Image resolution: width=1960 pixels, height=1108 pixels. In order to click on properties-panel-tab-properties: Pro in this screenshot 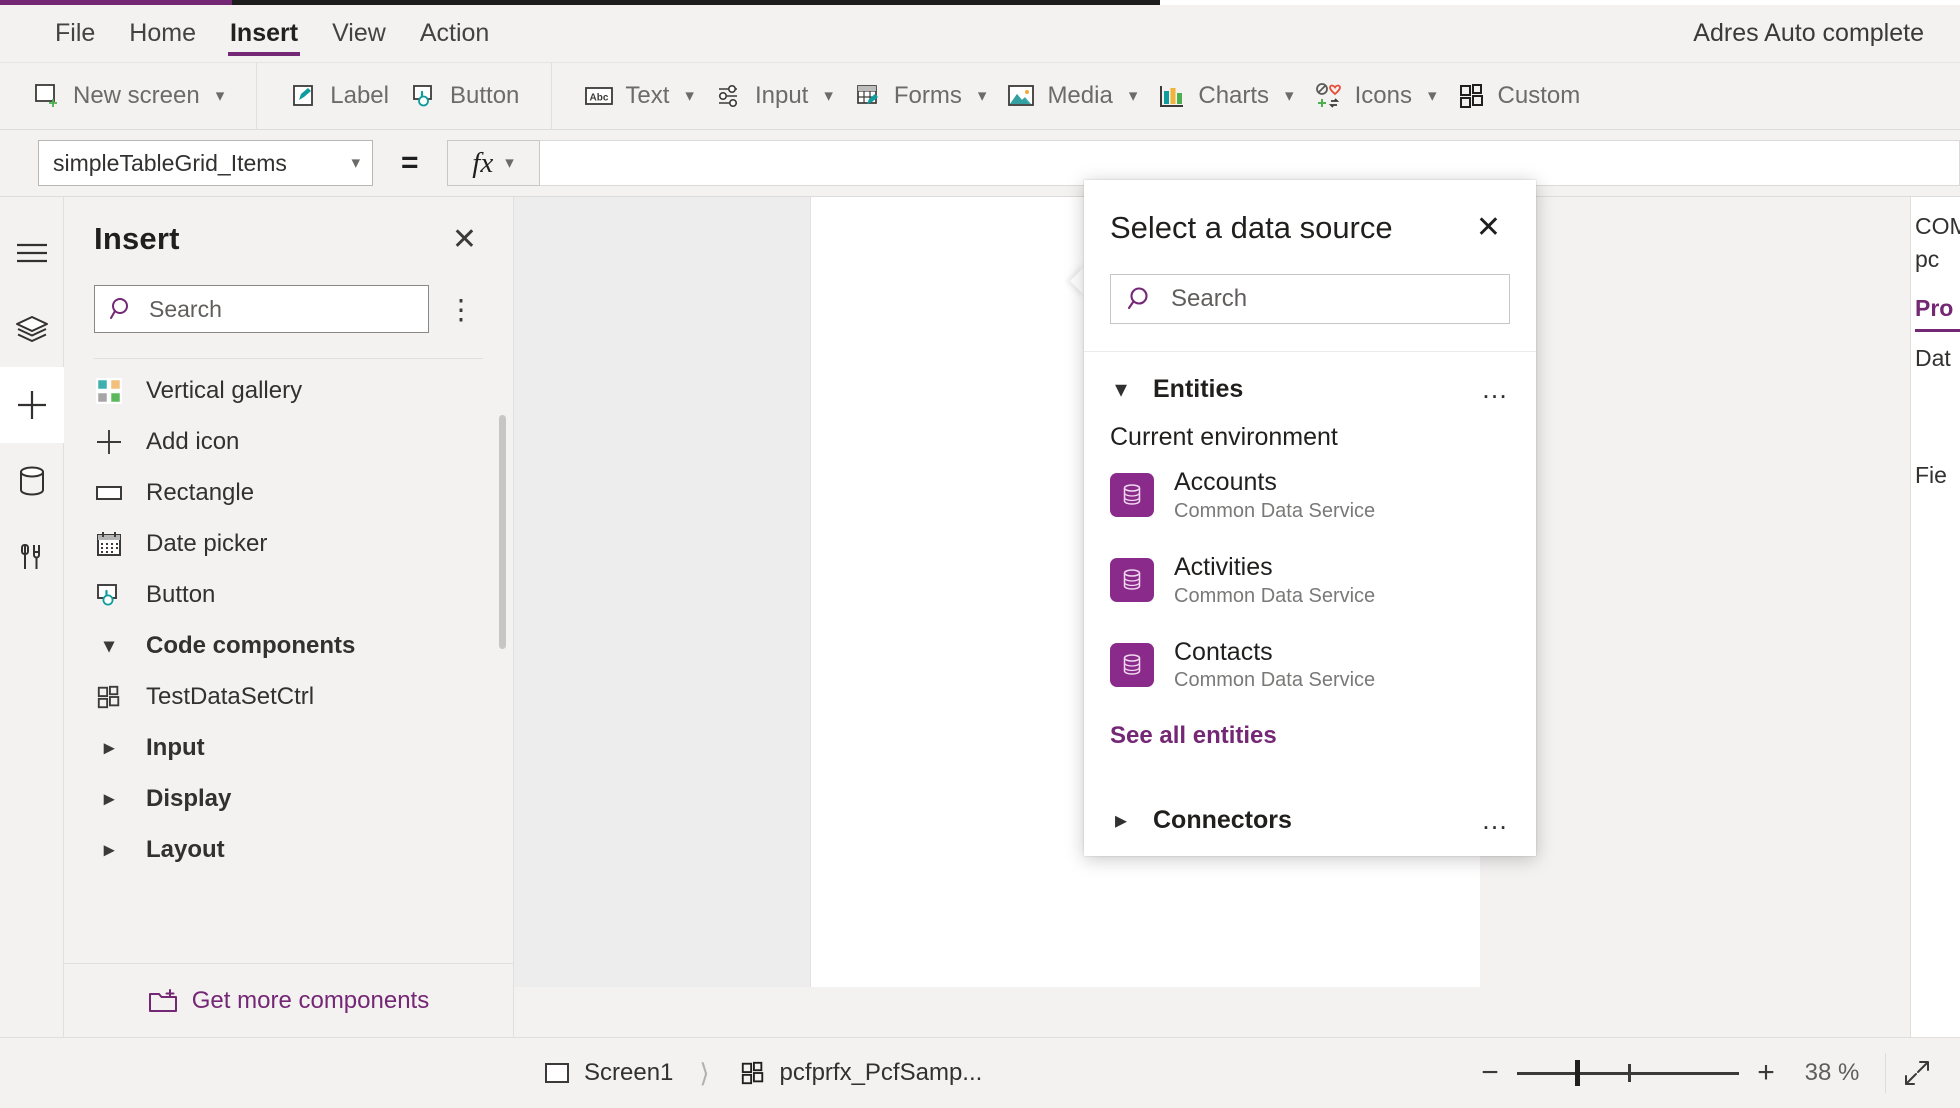, I will do `click(1937, 313)`.